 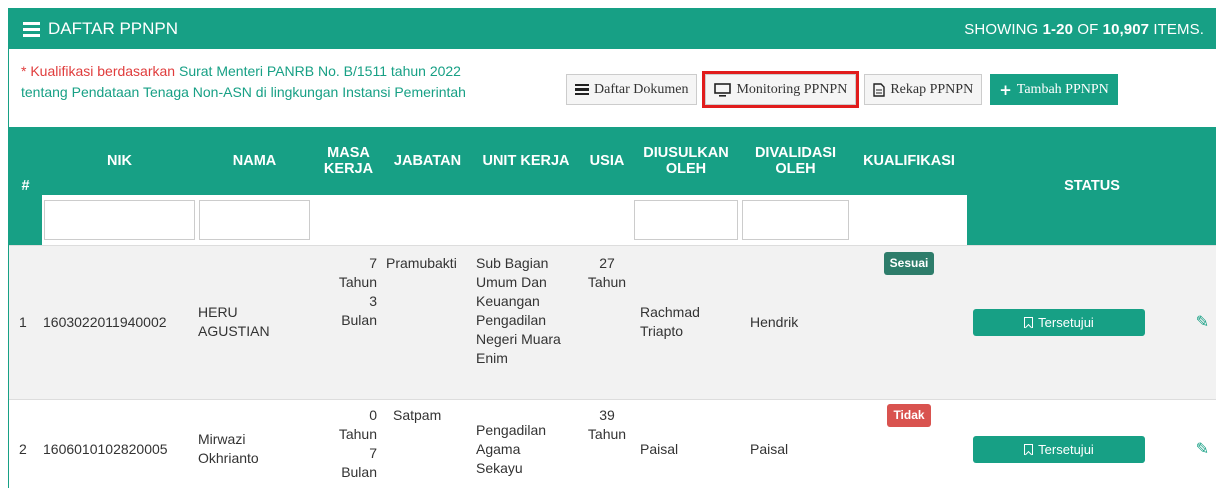 I want to click on panel-title: DAFTAR PPNPN, so click(x=100, y=29).